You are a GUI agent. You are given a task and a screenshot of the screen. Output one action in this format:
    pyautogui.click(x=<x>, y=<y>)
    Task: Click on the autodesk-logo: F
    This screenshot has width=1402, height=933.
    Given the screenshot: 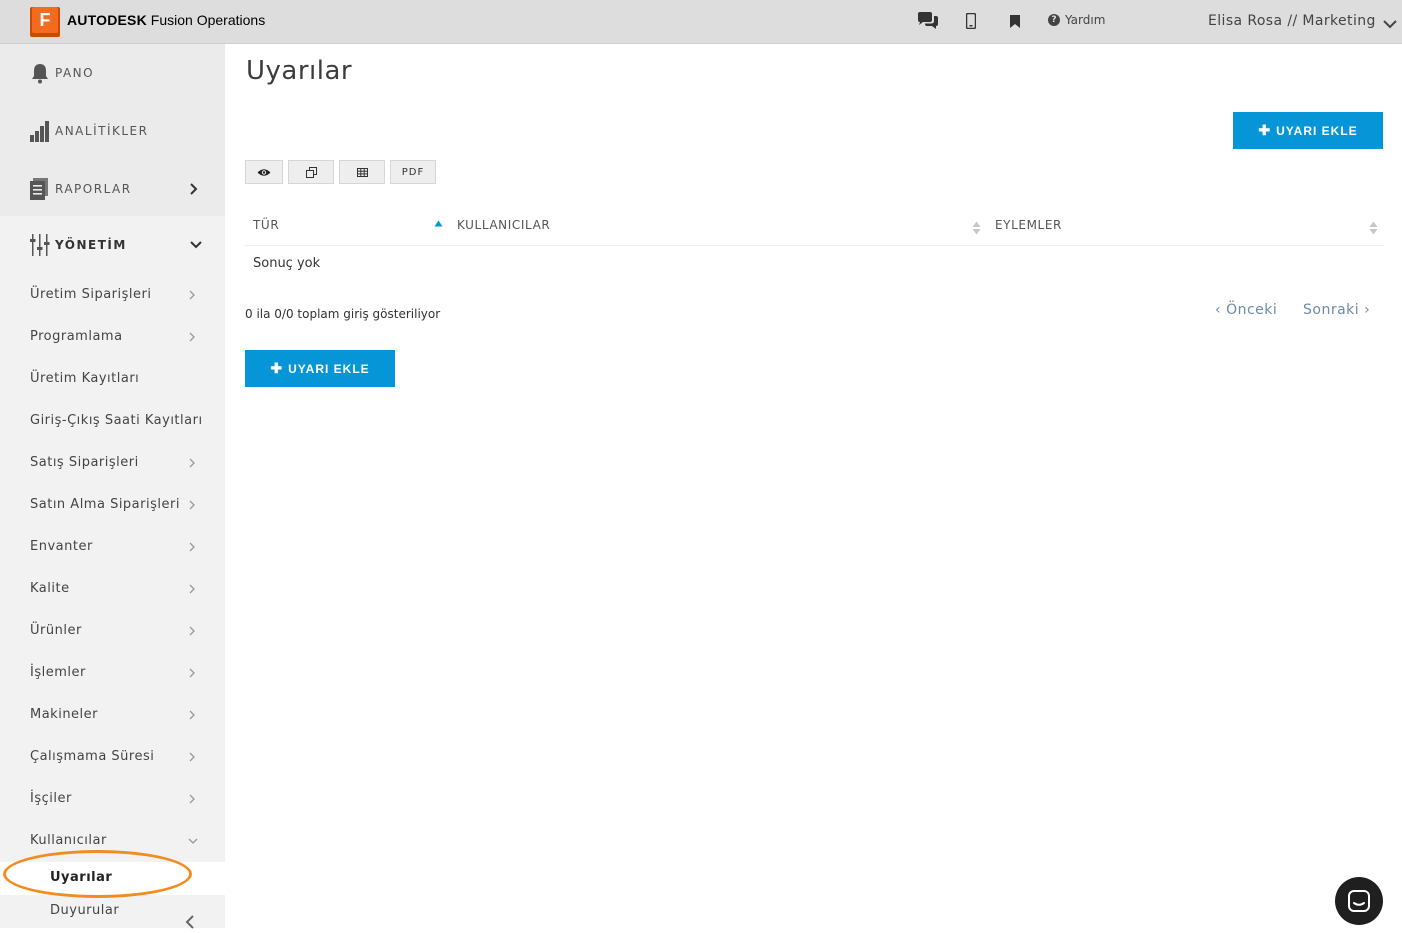 What is the action you would take?
    pyautogui.click(x=45, y=22)
    